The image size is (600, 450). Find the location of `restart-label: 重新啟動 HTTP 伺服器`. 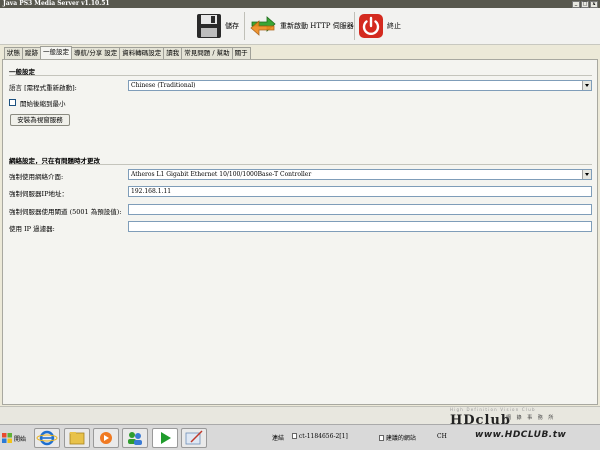

restart-label: 重新啟動 HTTP 伺服器 is located at coordinates (317, 26).